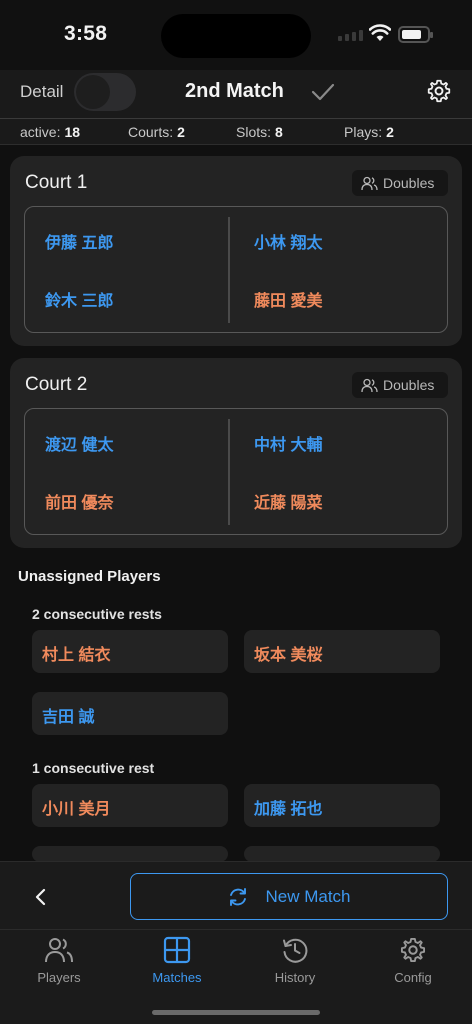 The height and width of the screenshot is (1024, 472). Describe the element at coordinates (89, 576) in the screenshot. I see `unassigned-title: Unassigned Players` at that location.